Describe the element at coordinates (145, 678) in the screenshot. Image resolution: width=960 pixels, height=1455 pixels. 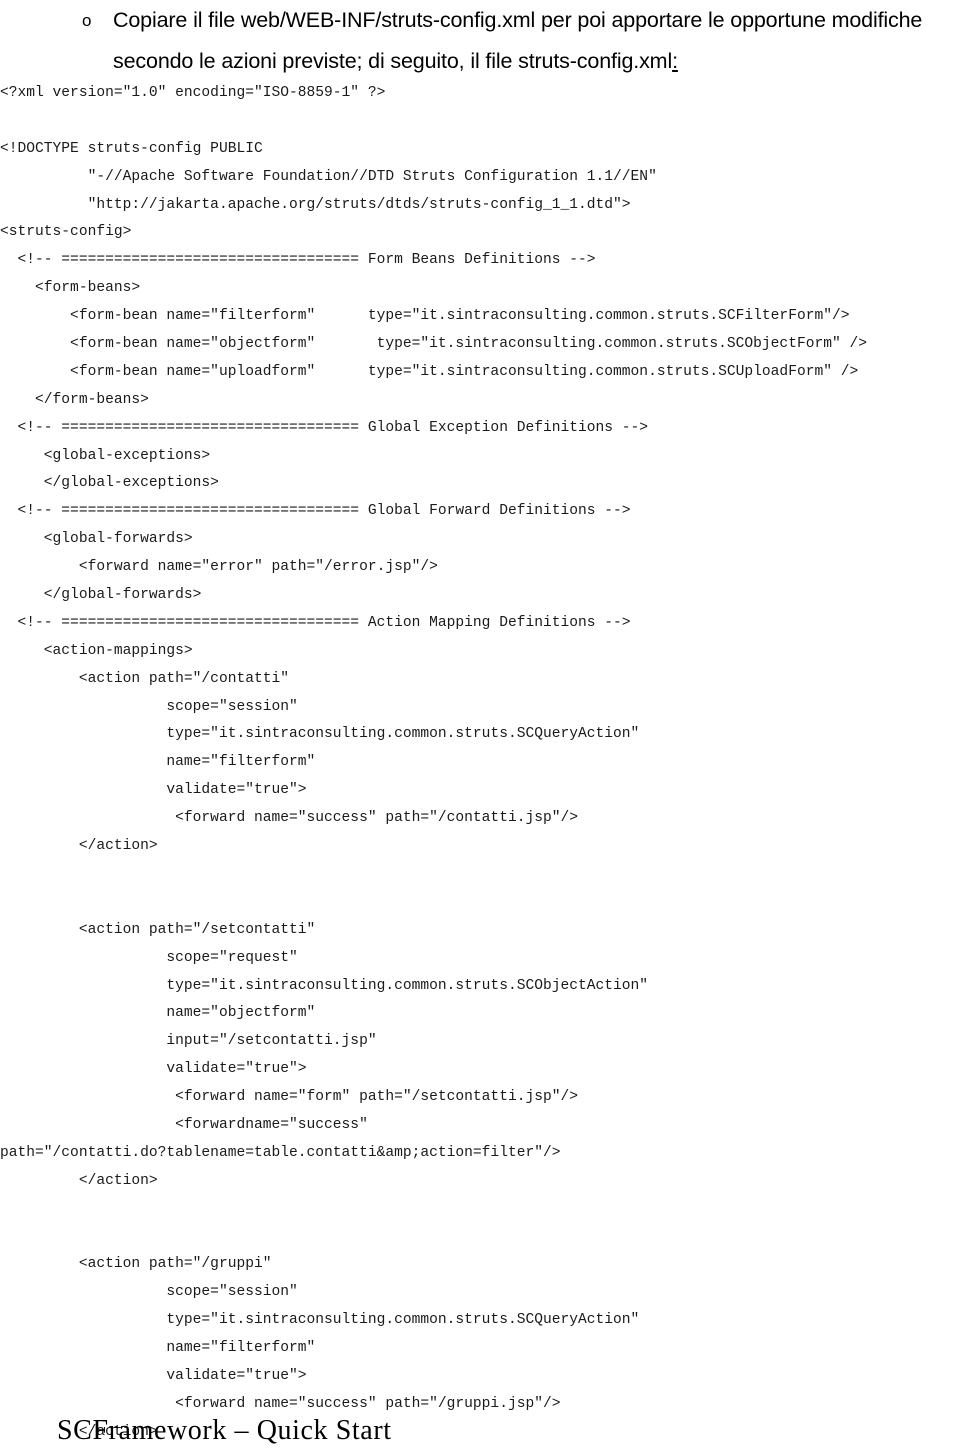
I see `code-line: <action path="/contatti"` at that location.